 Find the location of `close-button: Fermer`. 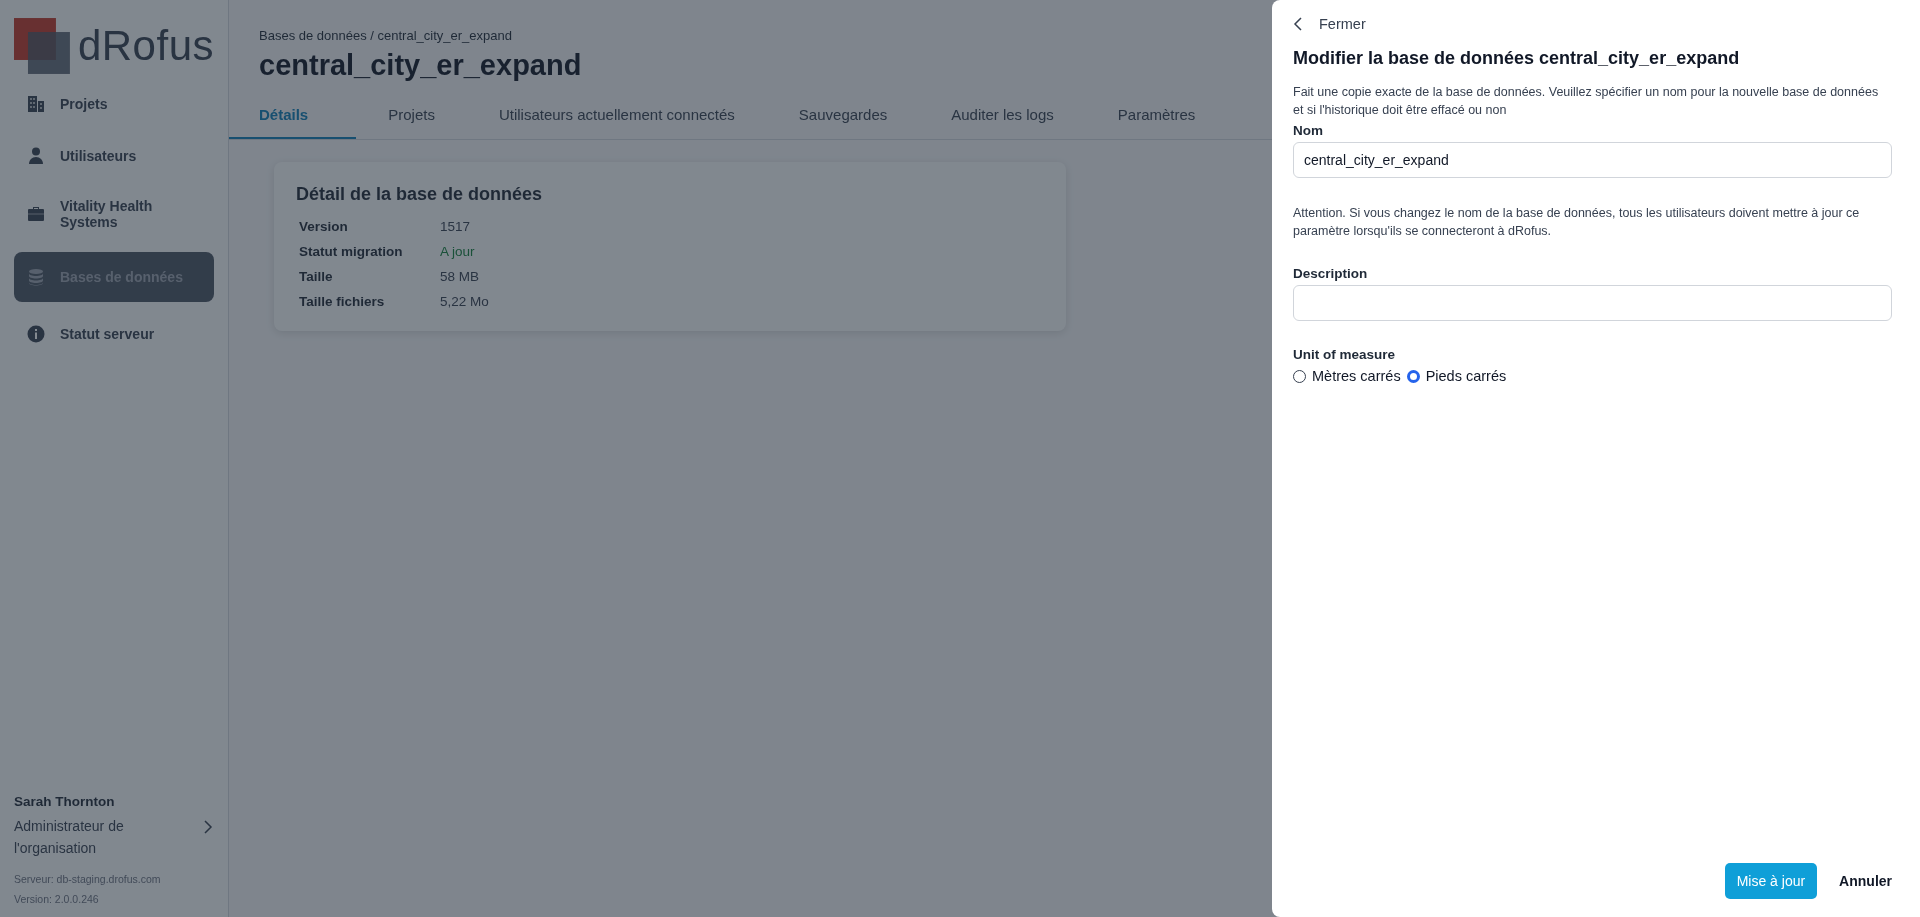

close-button: Fermer is located at coordinates (1329, 24).